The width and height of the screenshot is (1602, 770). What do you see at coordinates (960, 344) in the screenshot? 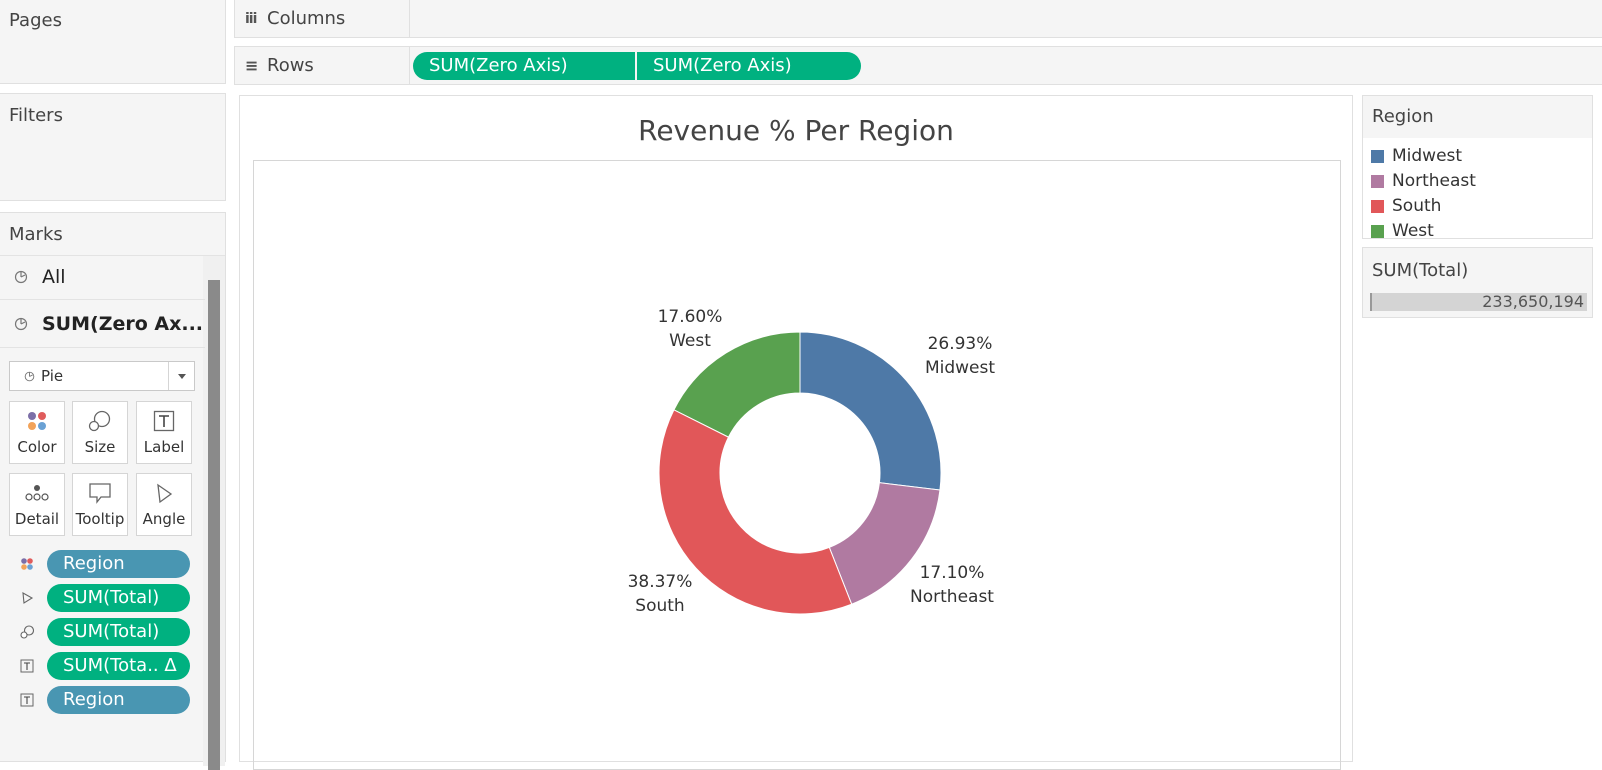
I see `slice-percent-midwest: 26.93%` at bounding box center [960, 344].